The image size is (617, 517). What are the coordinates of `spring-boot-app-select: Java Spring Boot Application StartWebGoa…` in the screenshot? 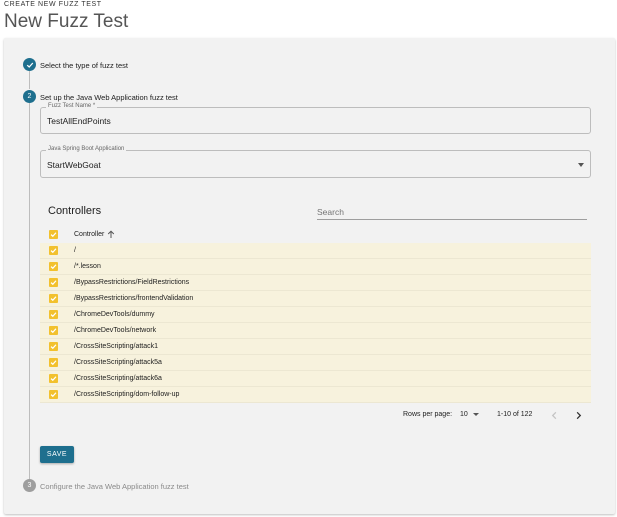 It's located at (315, 162).